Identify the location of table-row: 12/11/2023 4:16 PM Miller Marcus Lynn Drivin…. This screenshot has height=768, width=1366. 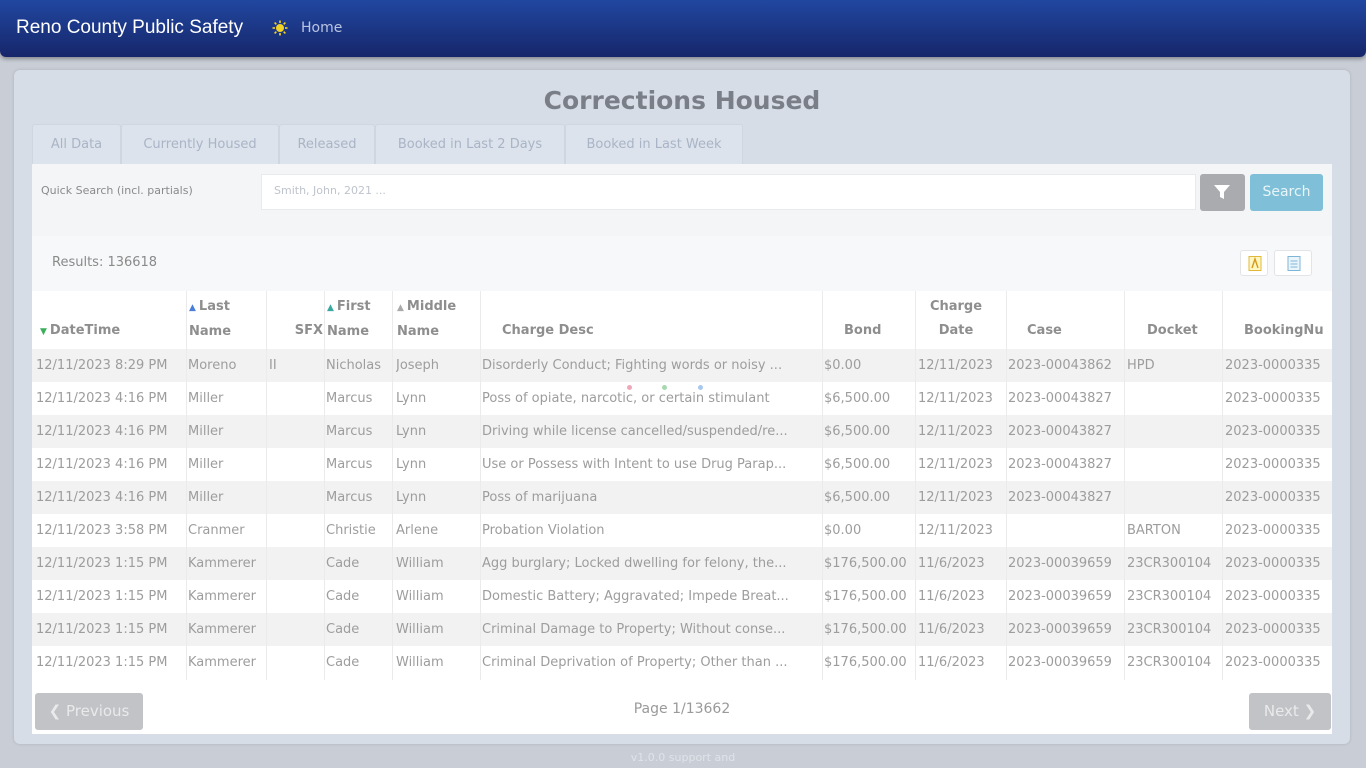
(682, 431).